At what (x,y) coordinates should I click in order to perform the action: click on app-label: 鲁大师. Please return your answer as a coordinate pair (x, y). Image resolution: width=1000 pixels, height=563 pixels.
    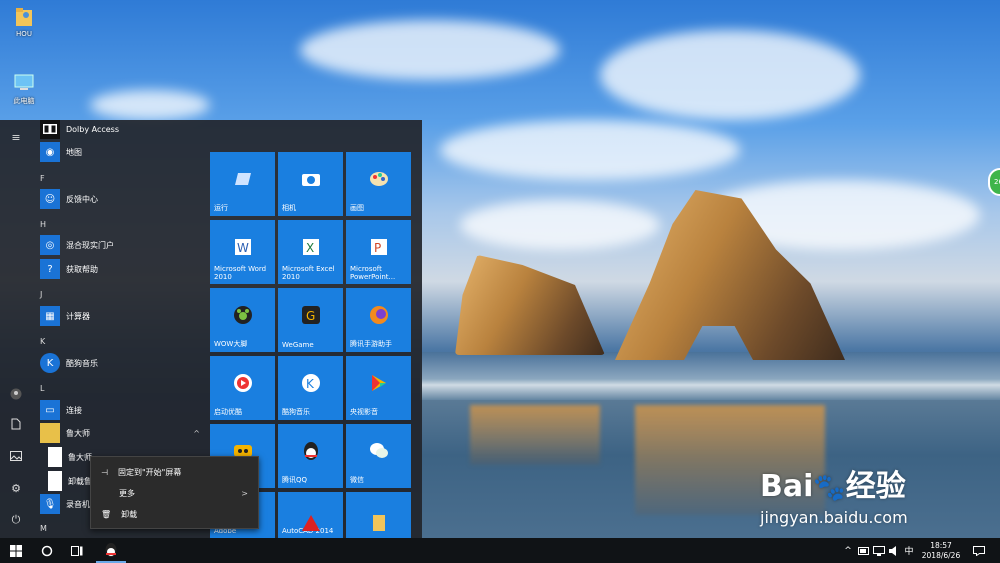
    Looking at the image, I should click on (80, 457).